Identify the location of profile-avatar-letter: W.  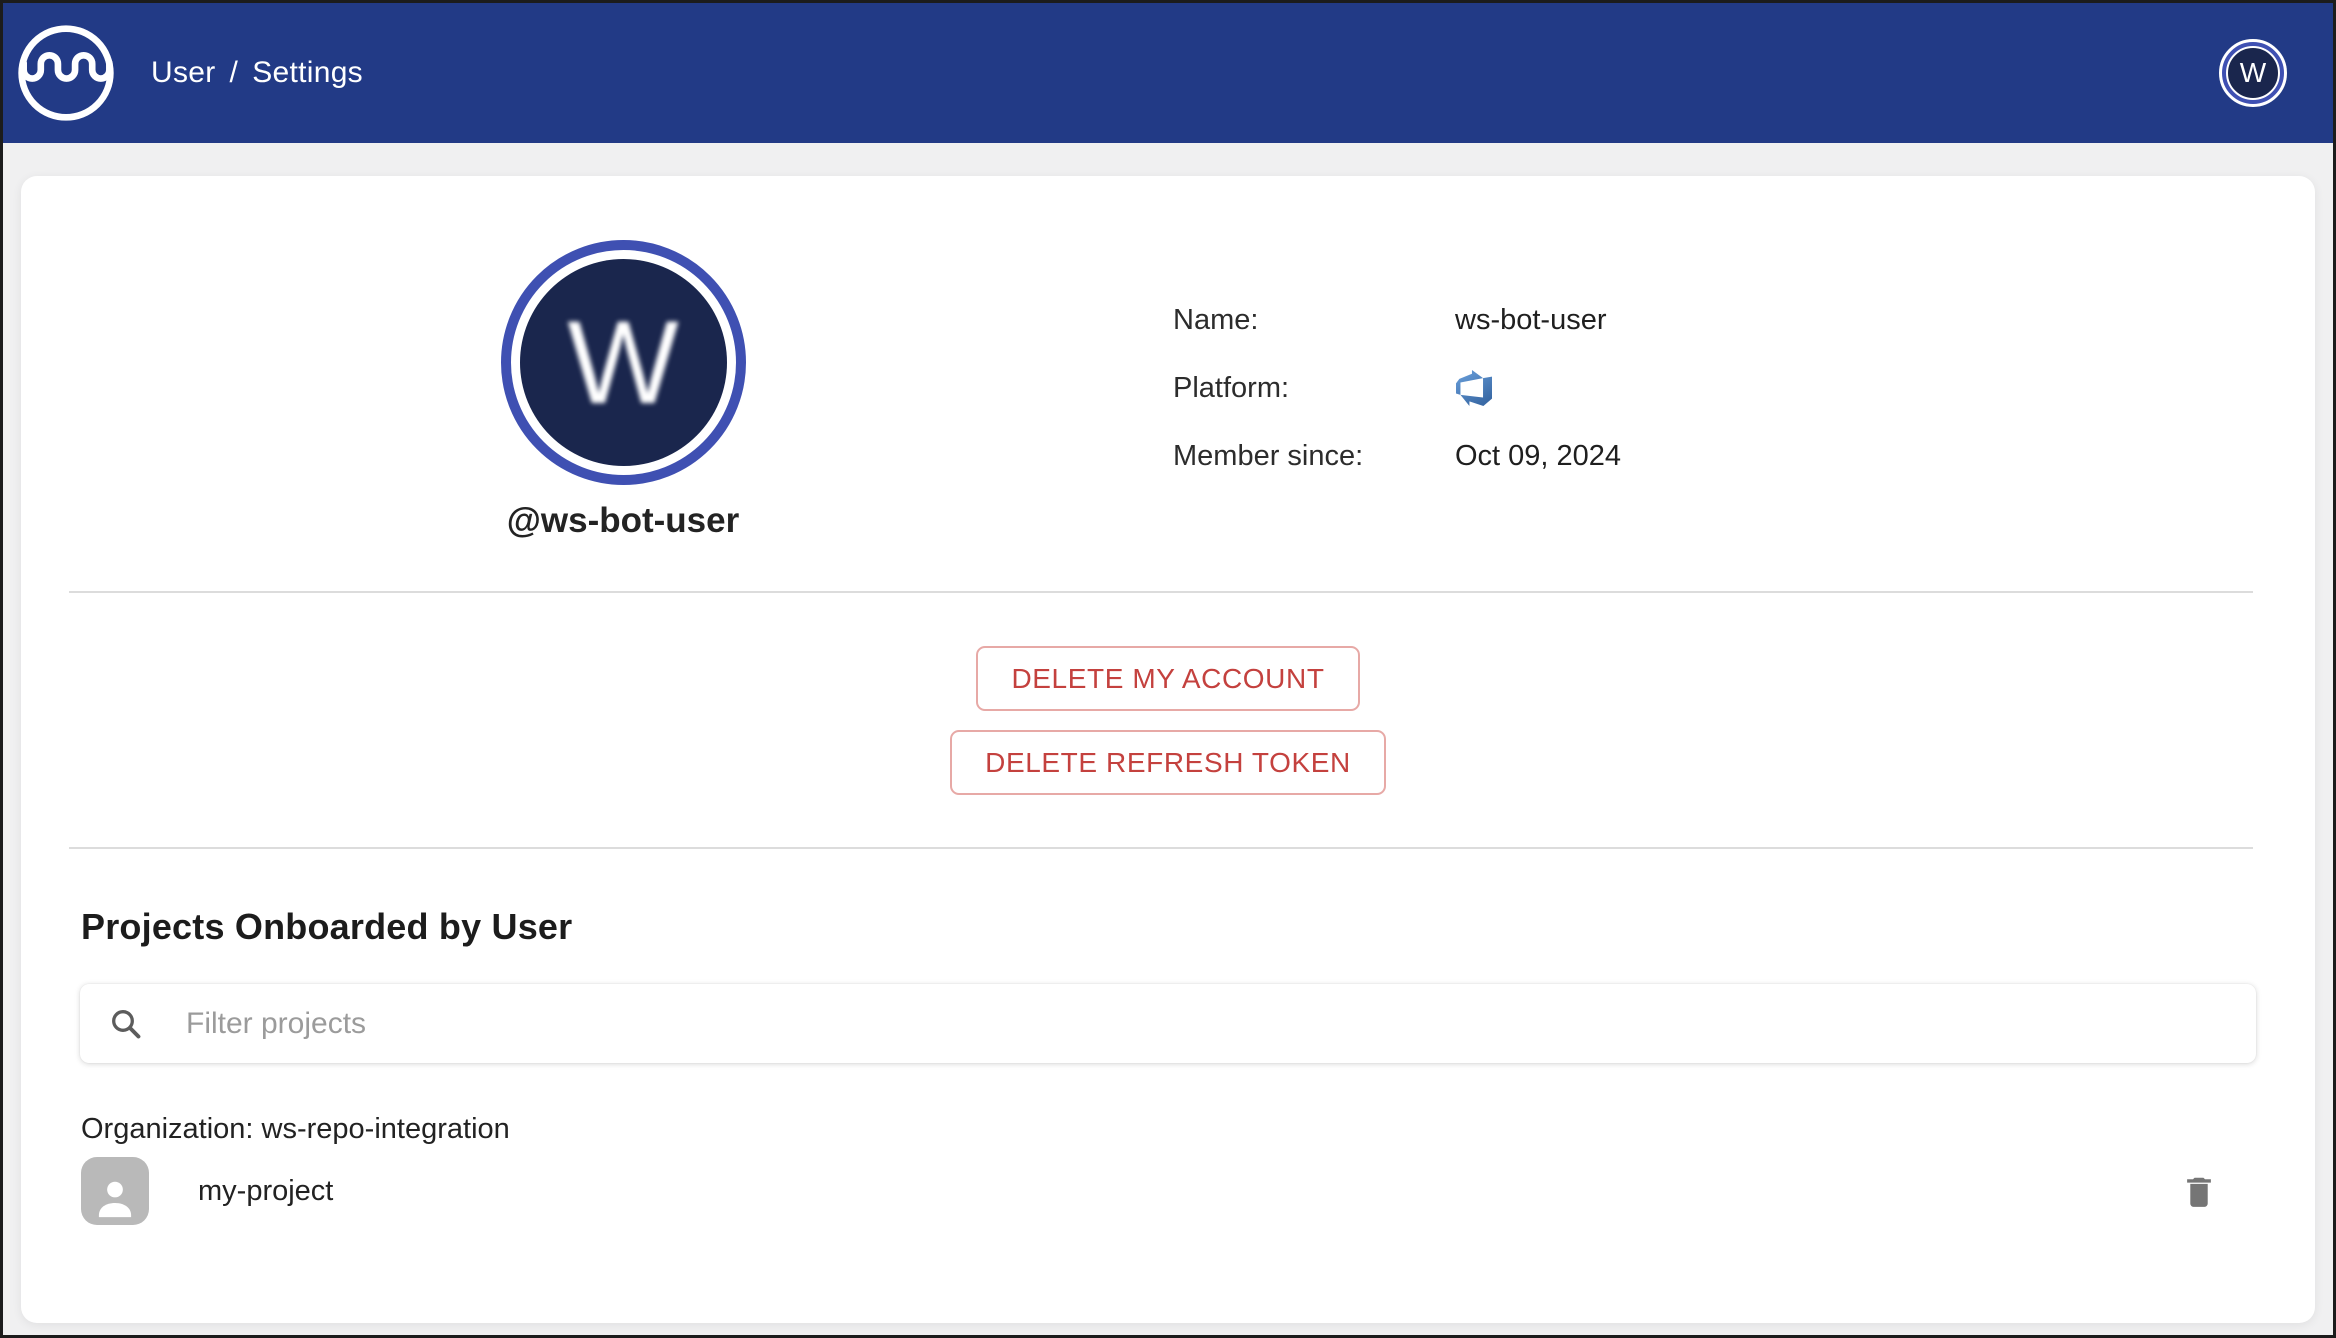
(623, 362).